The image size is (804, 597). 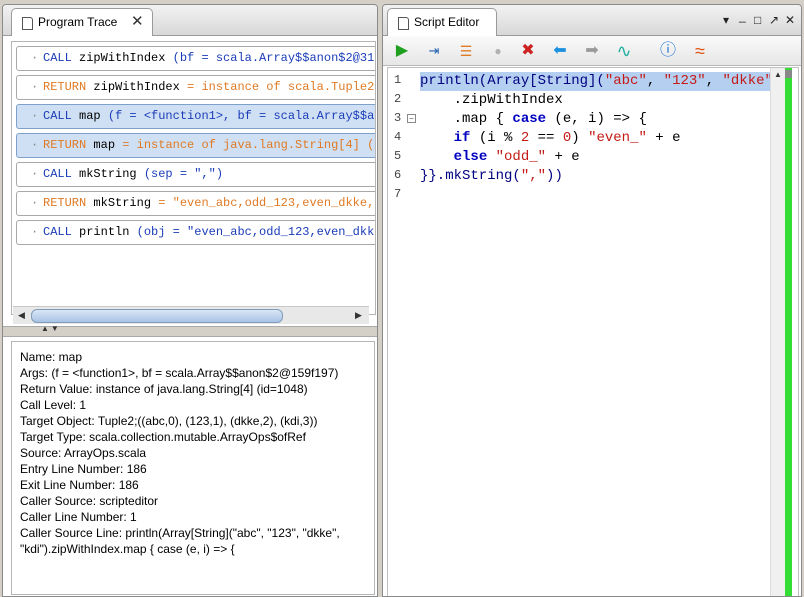 I want to click on code-string: "odd_", so click(x=521, y=157).